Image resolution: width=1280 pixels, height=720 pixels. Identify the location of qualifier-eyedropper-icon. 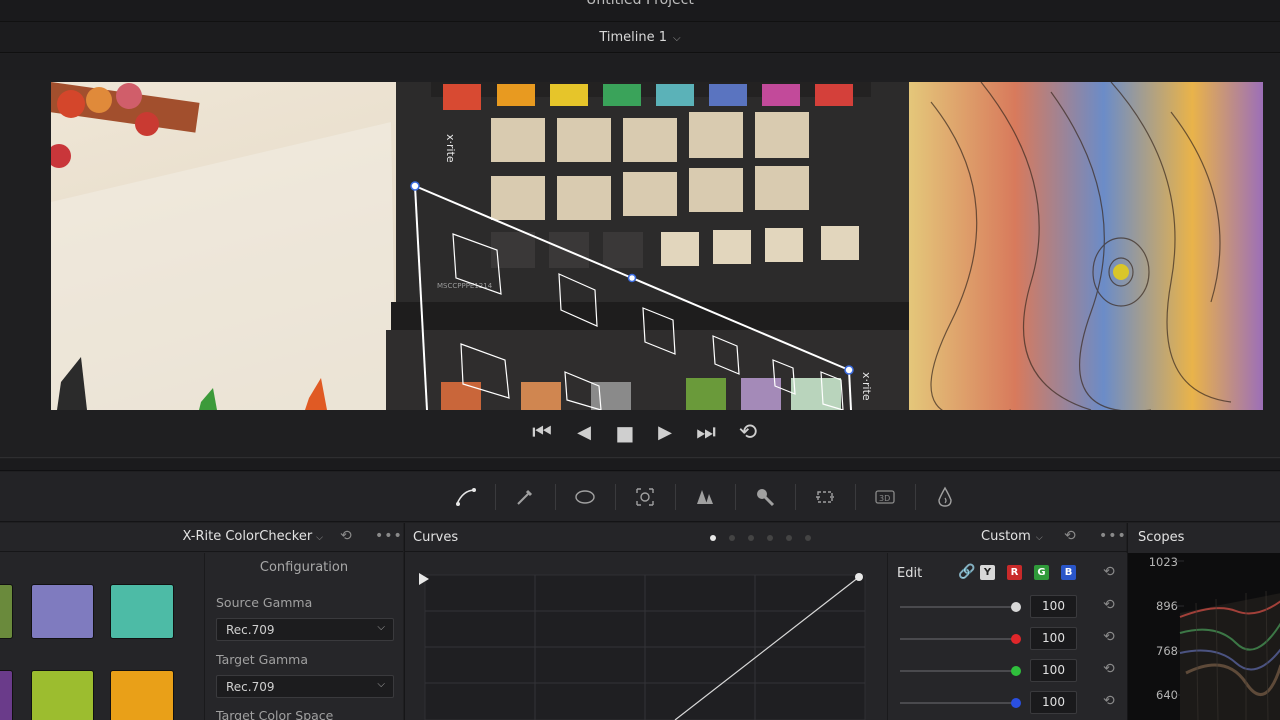
(525, 497).